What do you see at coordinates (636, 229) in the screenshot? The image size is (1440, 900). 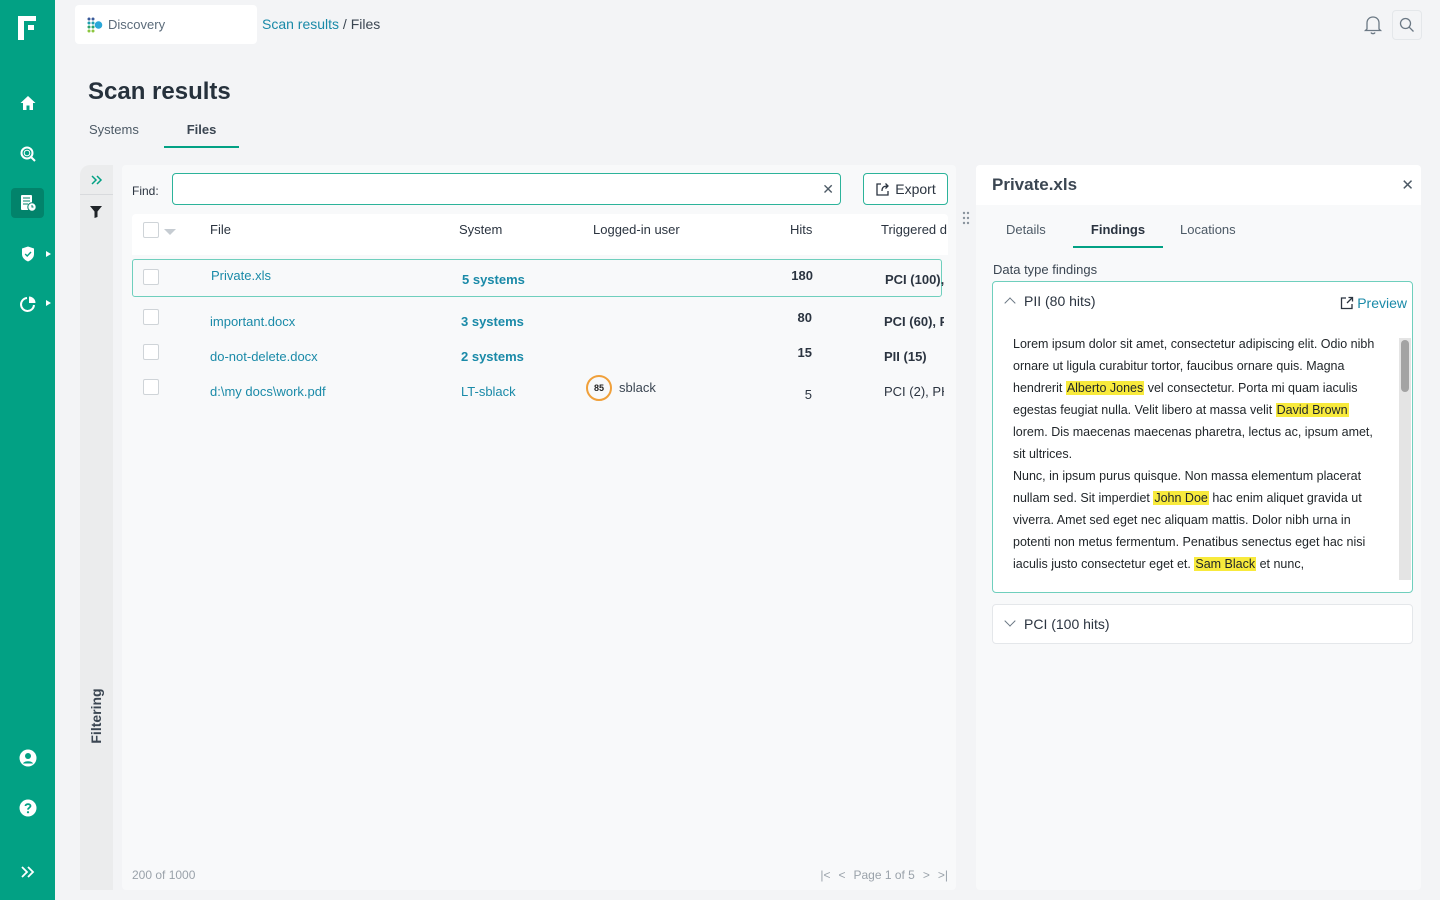 I see `column-header-logged-in-user: Logged-in user` at bounding box center [636, 229].